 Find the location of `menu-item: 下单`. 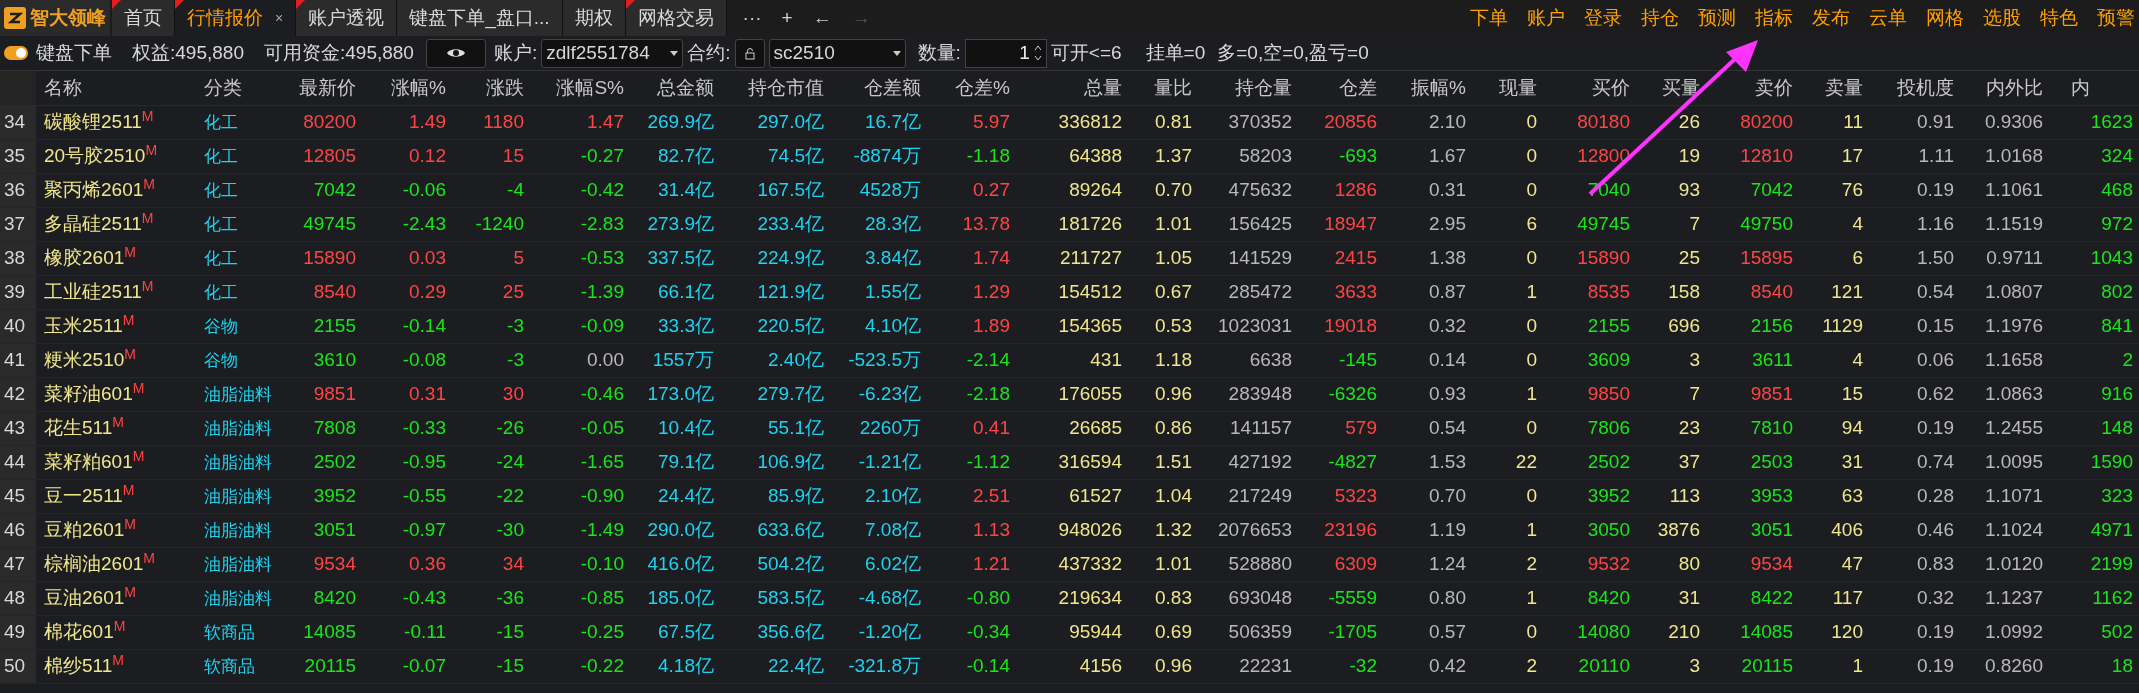

menu-item: 下单 is located at coordinates (1489, 18).